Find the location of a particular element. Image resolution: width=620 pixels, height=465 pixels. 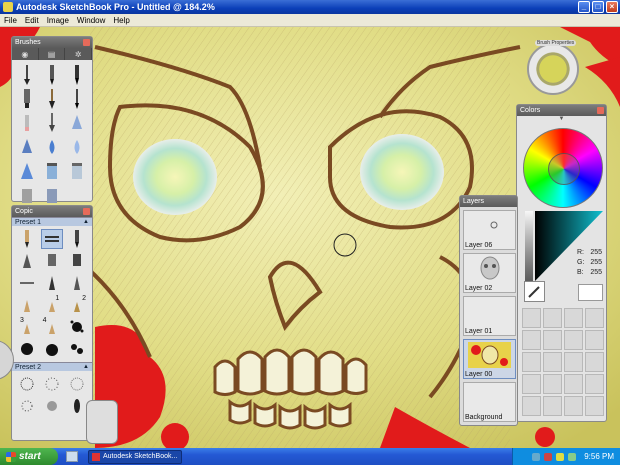

collapse-2-icon: ▲ is located at coordinates (86, 367).